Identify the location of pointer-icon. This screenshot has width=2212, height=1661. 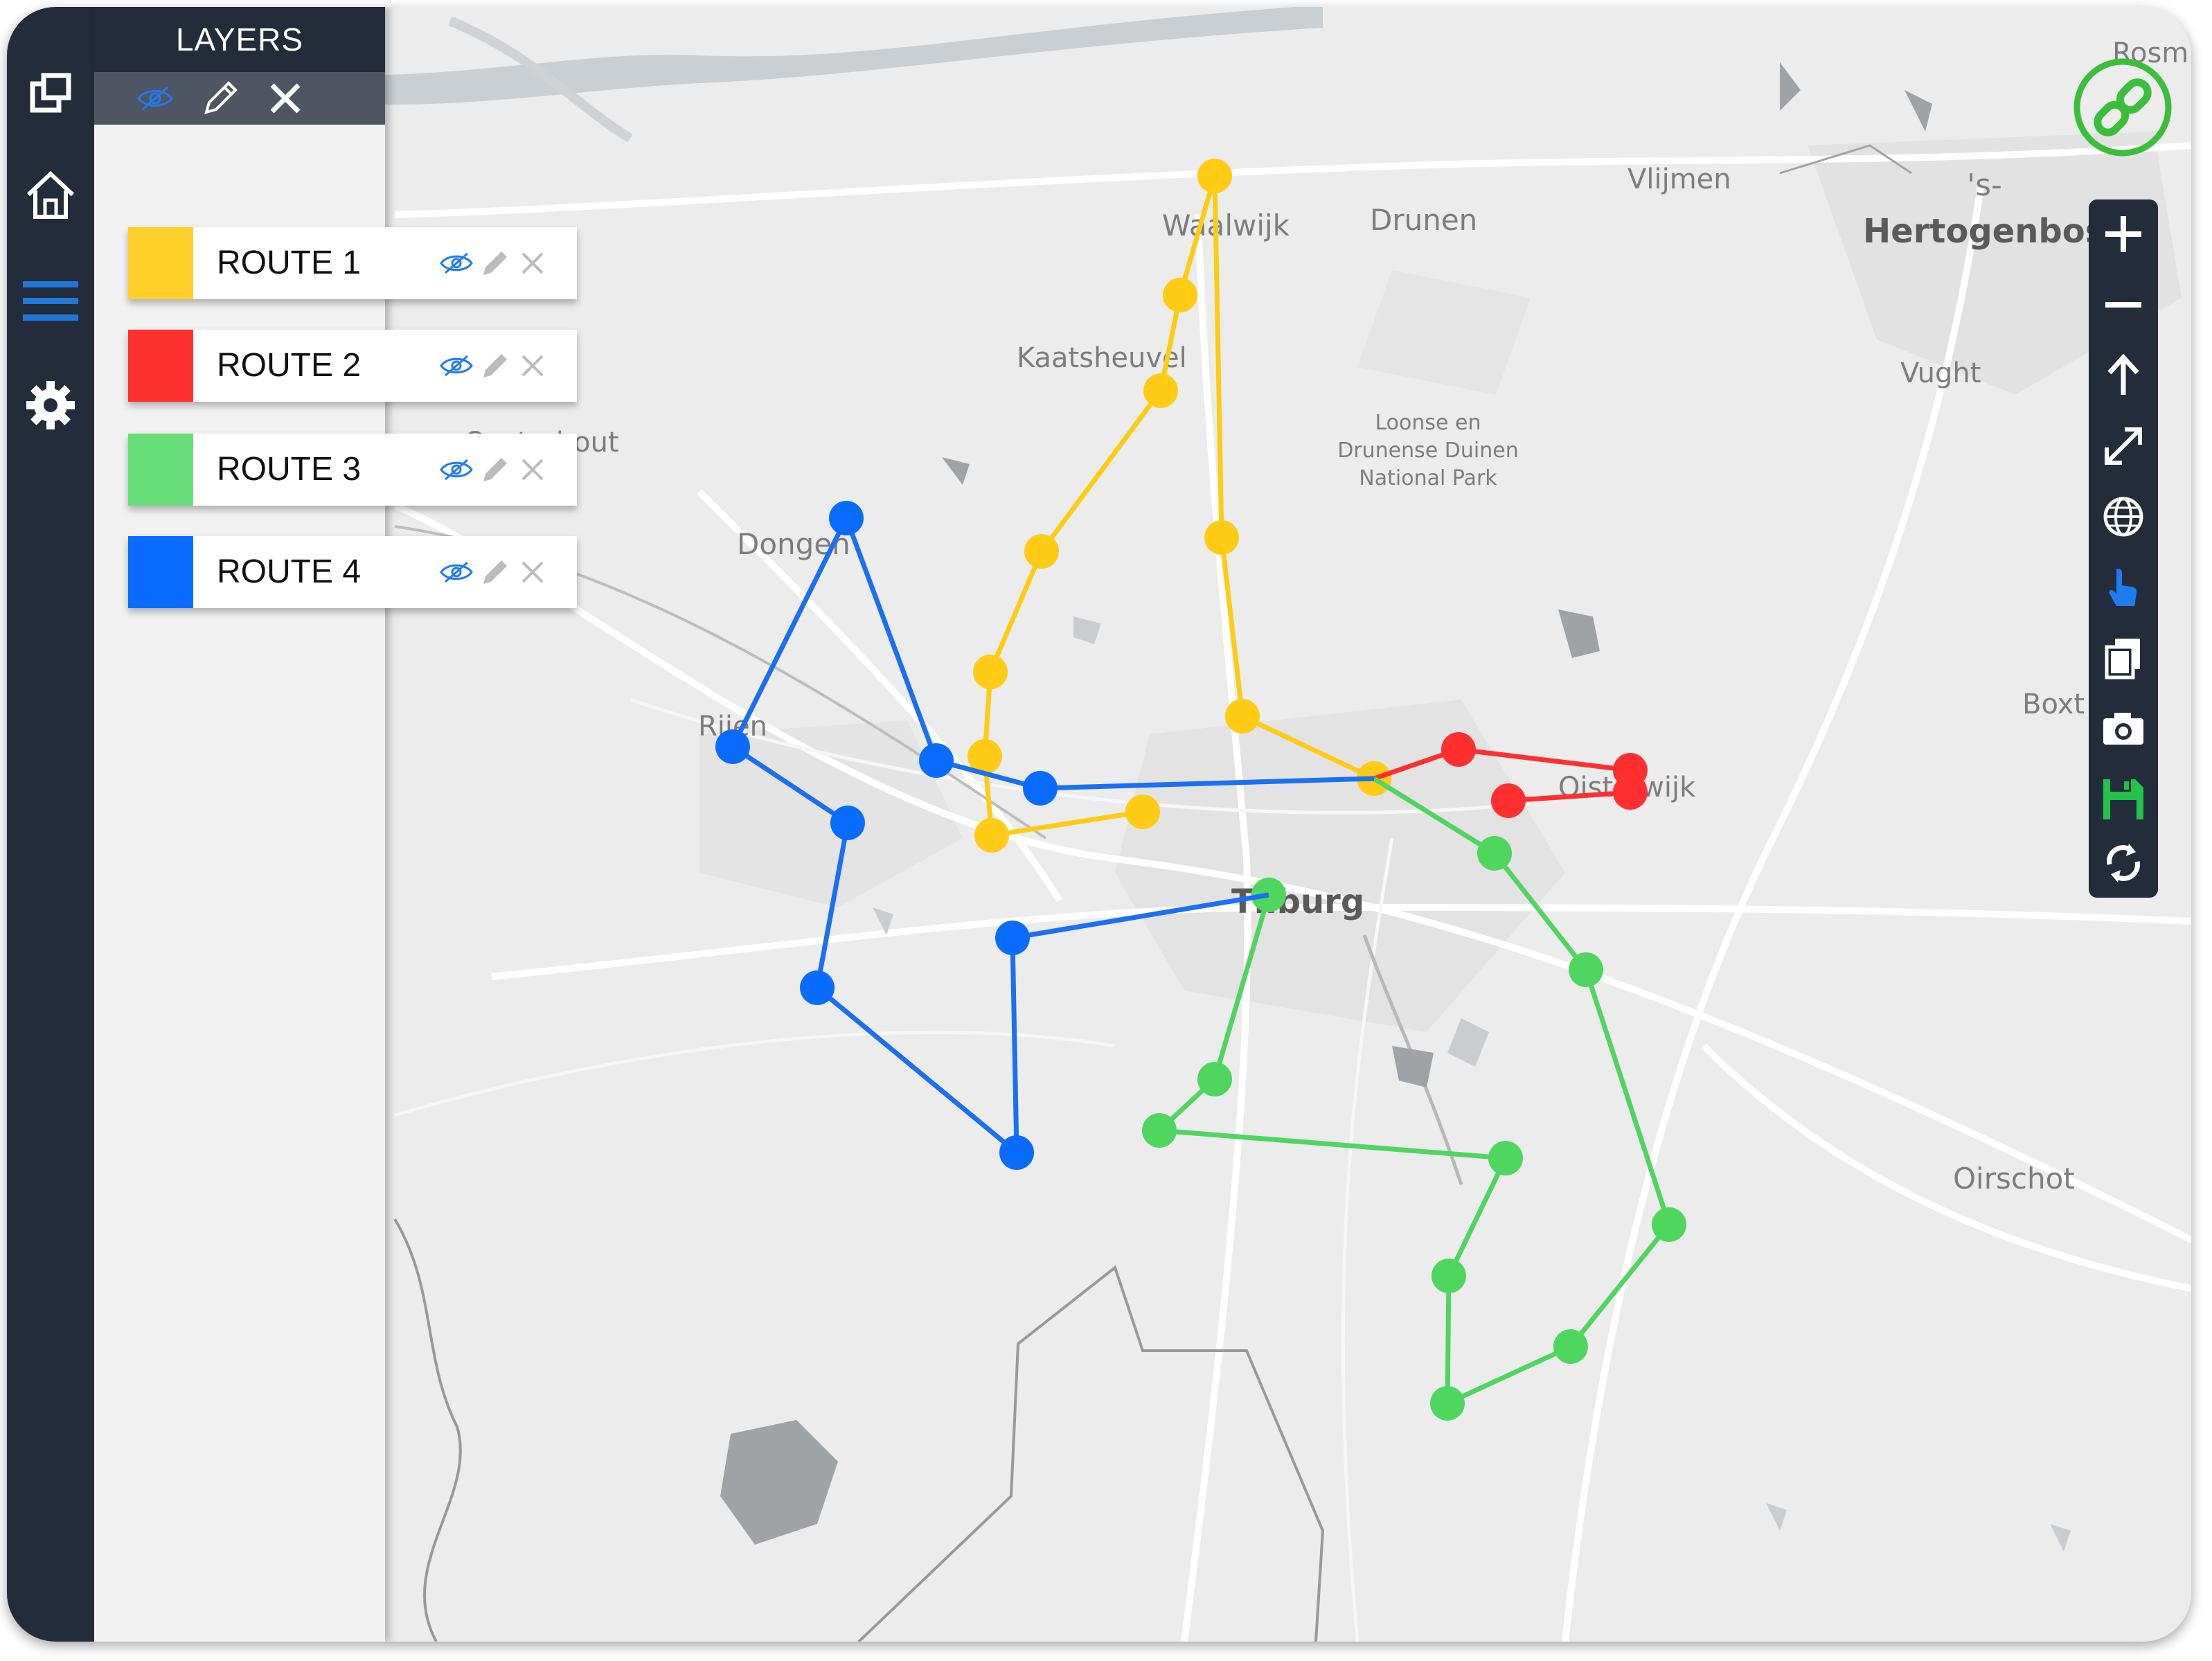
(2123, 587).